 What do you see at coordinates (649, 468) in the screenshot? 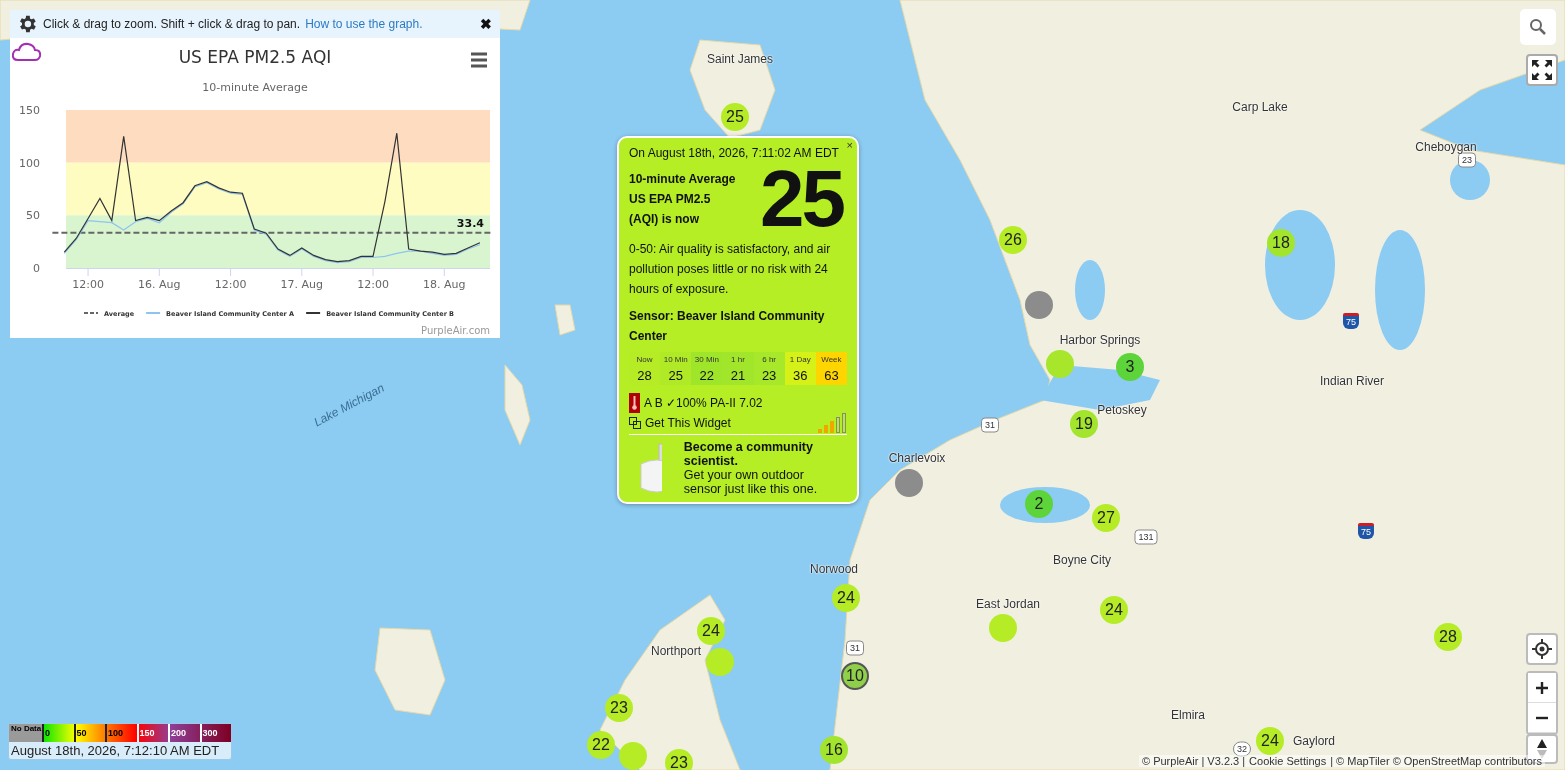
I see `sensor-device-icon` at bounding box center [649, 468].